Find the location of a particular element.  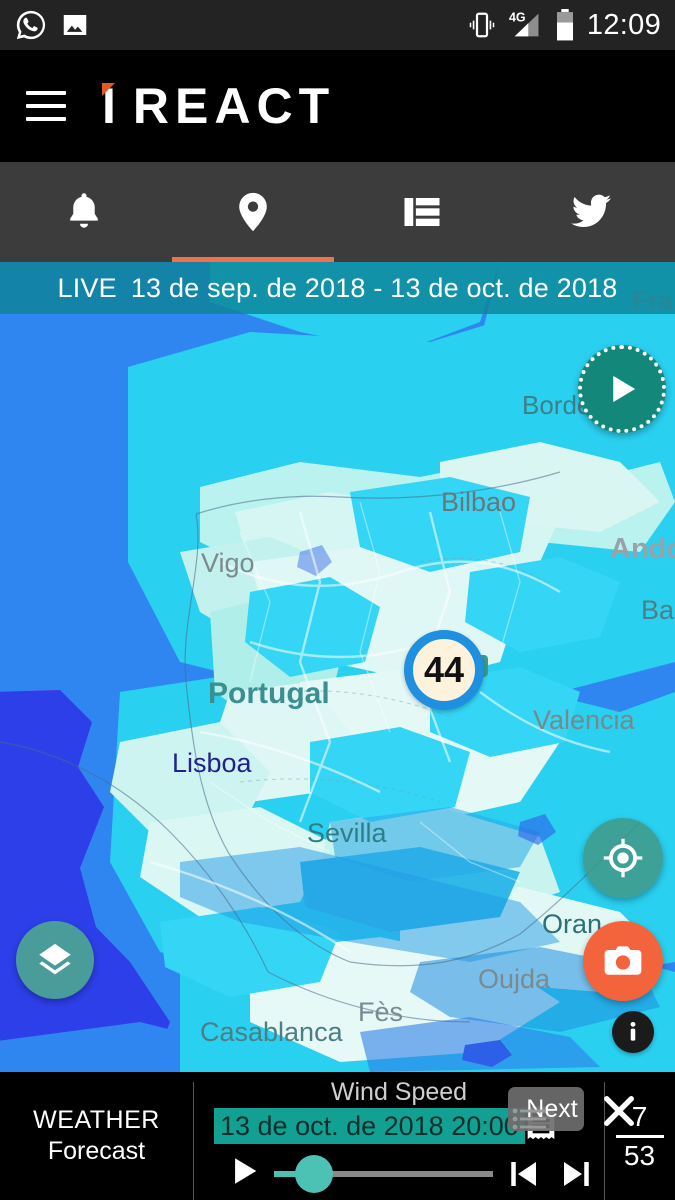

timeline-timestamp-label: 13 de oct. de 2018 20:00 is located at coordinates (369, 1125).